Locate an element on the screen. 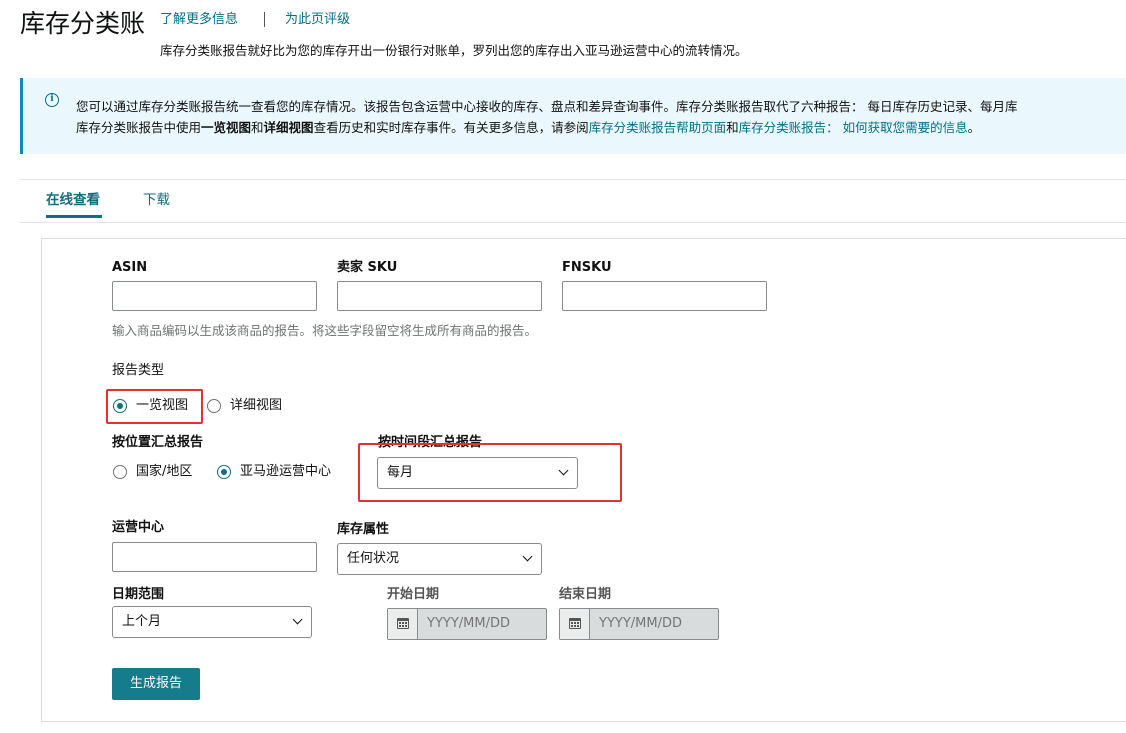 This screenshot has width=1126, height=733. banner-summary-view-text: 一览视图 is located at coordinates (226, 127).